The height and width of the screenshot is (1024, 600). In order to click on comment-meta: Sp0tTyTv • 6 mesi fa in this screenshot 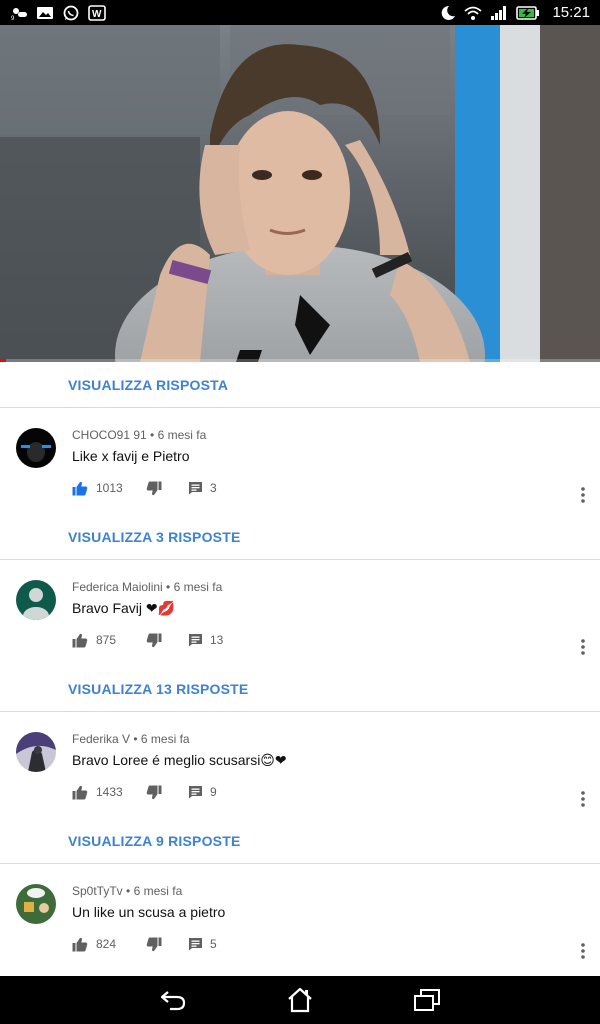, I will do `click(127, 891)`.